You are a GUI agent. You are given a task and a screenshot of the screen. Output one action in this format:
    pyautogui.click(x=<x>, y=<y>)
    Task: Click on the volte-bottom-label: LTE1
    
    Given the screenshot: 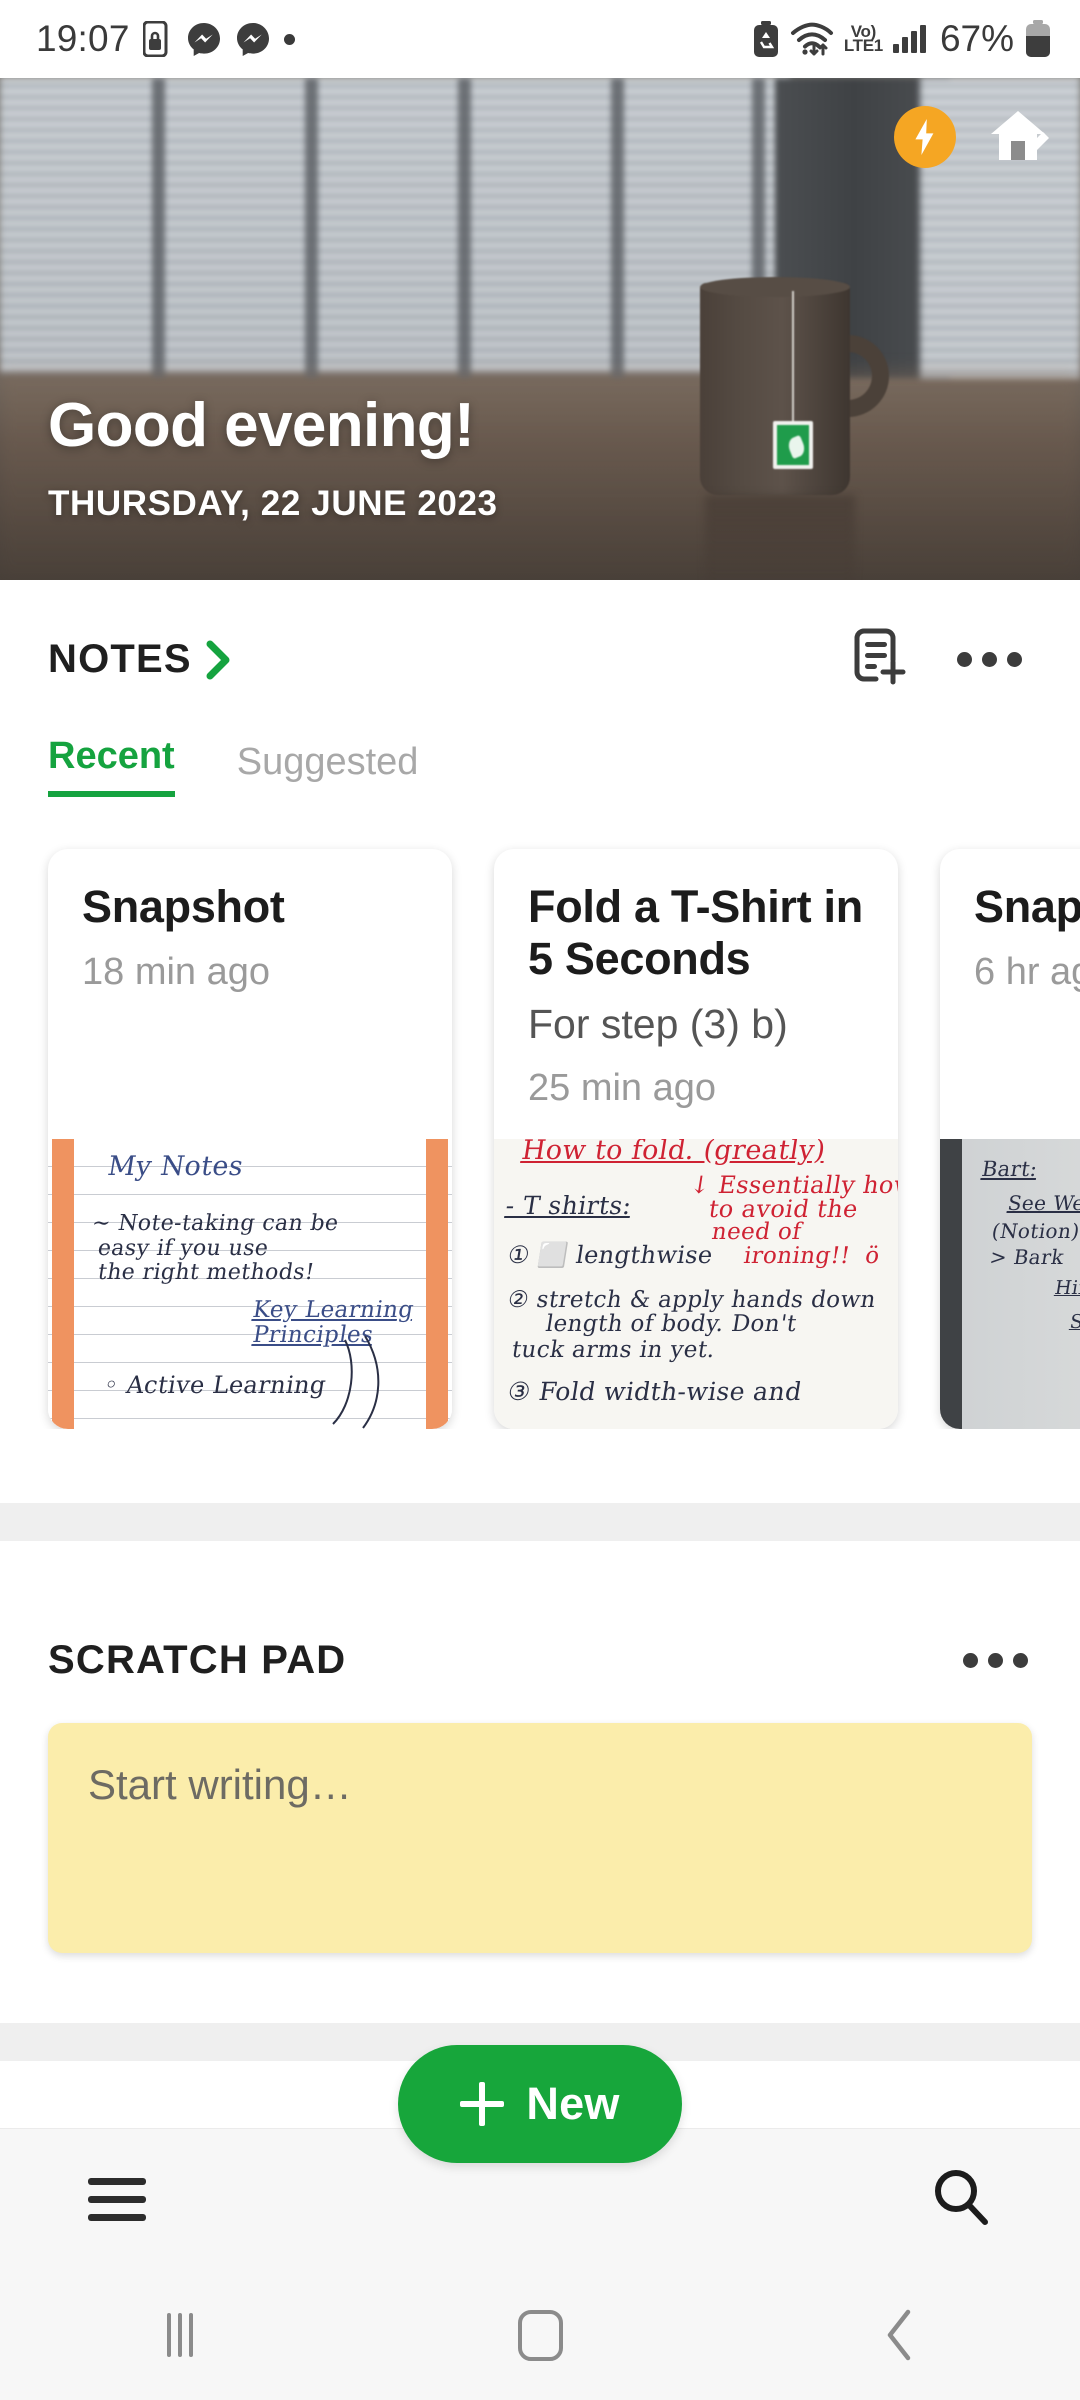 What is the action you would take?
    pyautogui.click(x=863, y=45)
    